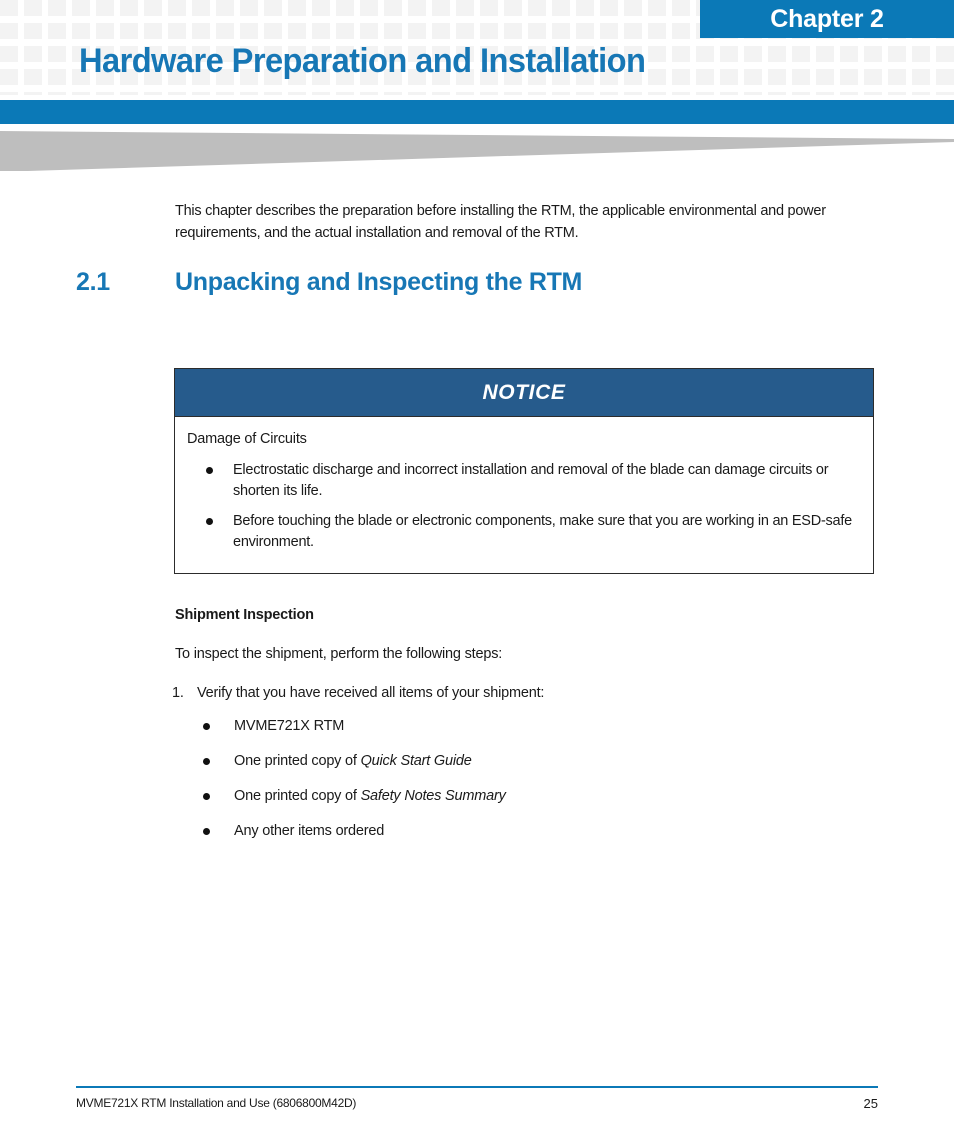 This screenshot has width=954, height=1145. I want to click on section-title: Unpacking and Inspecting the RTM, so click(379, 282).